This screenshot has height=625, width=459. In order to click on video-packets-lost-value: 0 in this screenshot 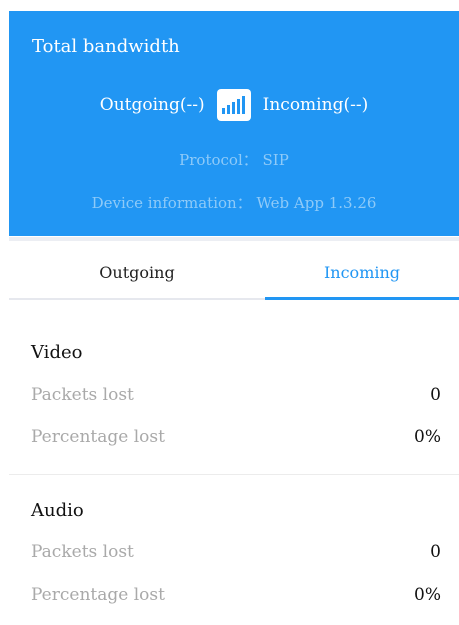, I will do `click(435, 395)`.